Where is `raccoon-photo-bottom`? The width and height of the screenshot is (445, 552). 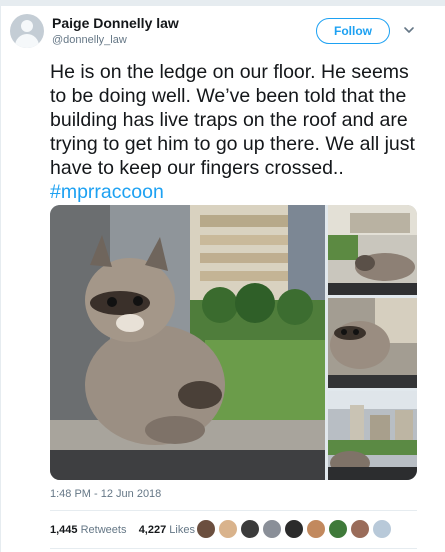
raccoon-photo-bottom is located at coordinates (372, 435).